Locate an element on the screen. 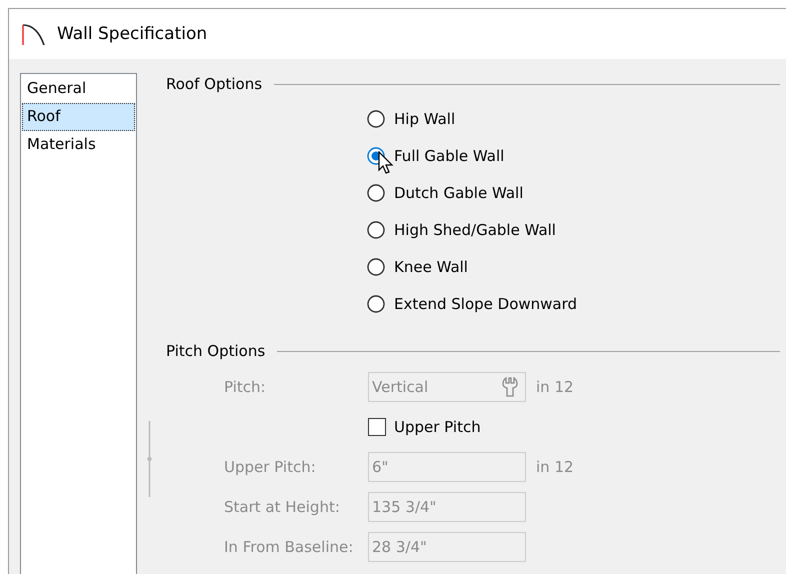 The image size is (786, 574). radio-label: Dutch Gable Wall is located at coordinates (459, 193).